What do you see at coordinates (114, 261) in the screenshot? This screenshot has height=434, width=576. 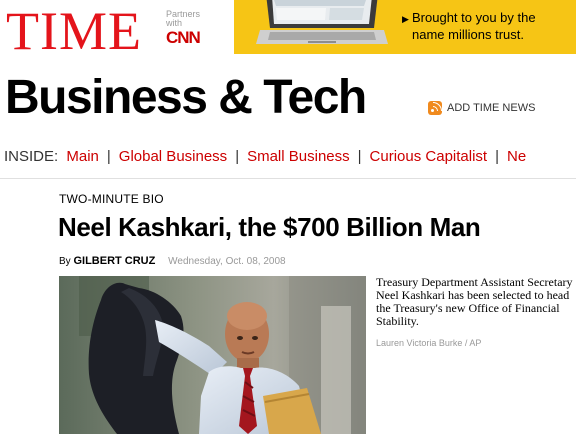 I see `author-link: GILBERT CRUZ` at bounding box center [114, 261].